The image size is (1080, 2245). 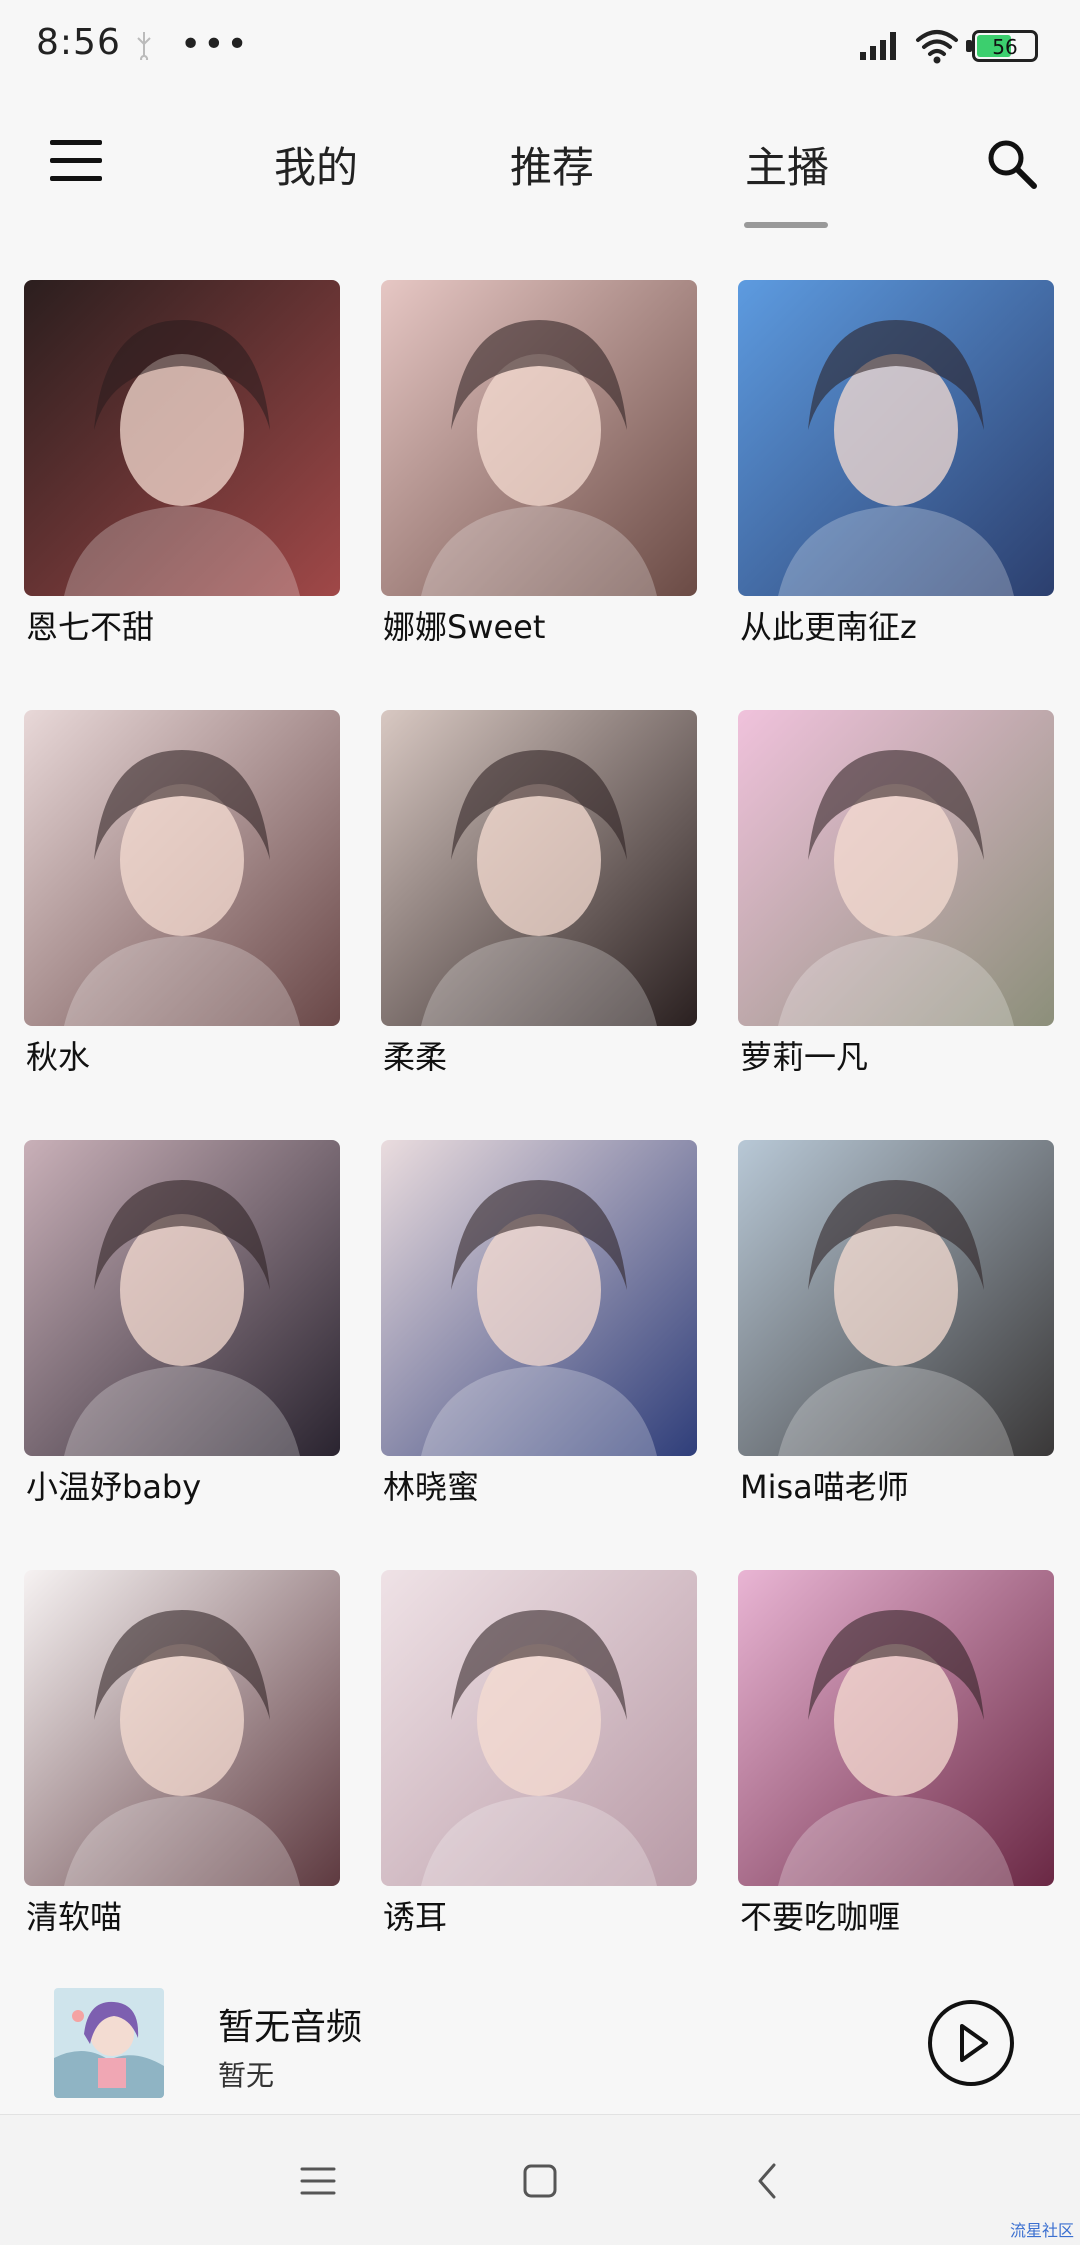 What do you see at coordinates (114, 1487) in the screenshot?
I see `anchor-name: 小温妤baby` at bounding box center [114, 1487].